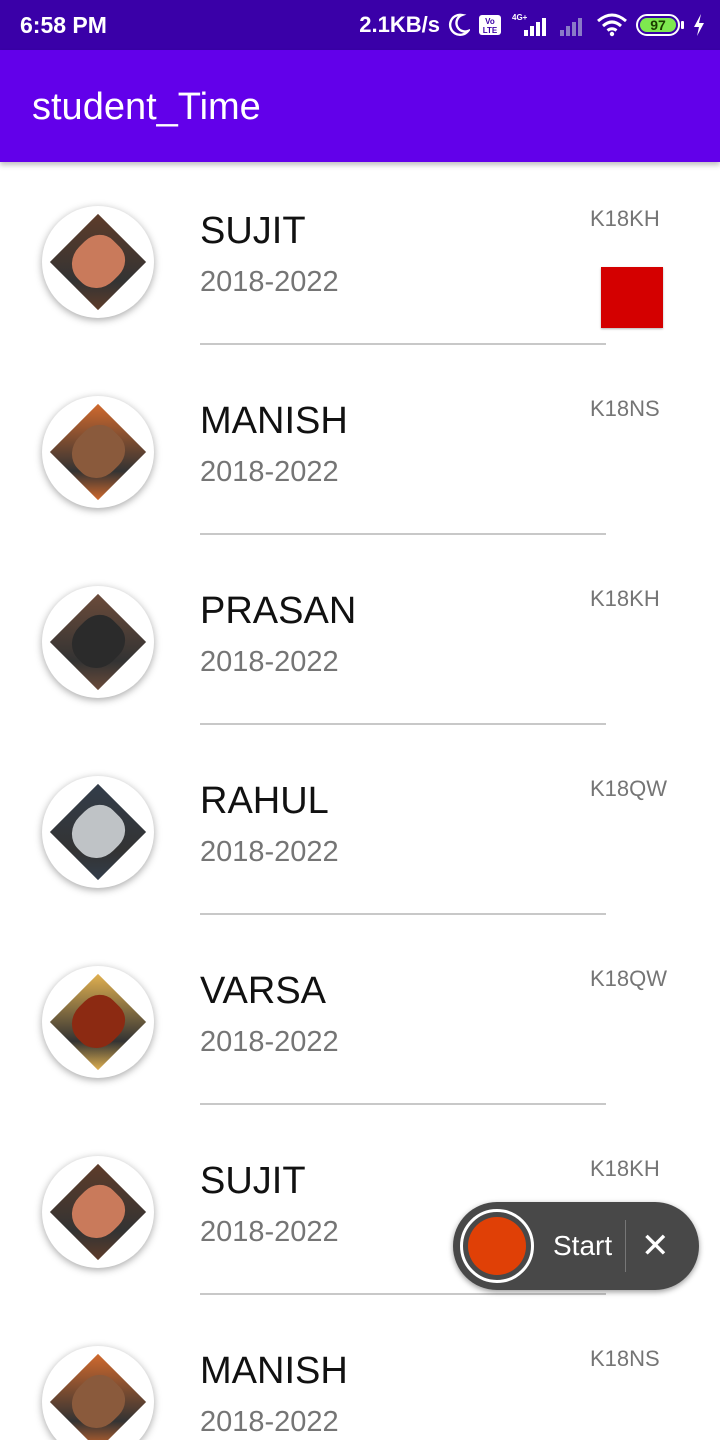 Image resolution: width=720 pixels, height=1440 pixels. I want to click on svg-text: LTE, so click(490, 30).